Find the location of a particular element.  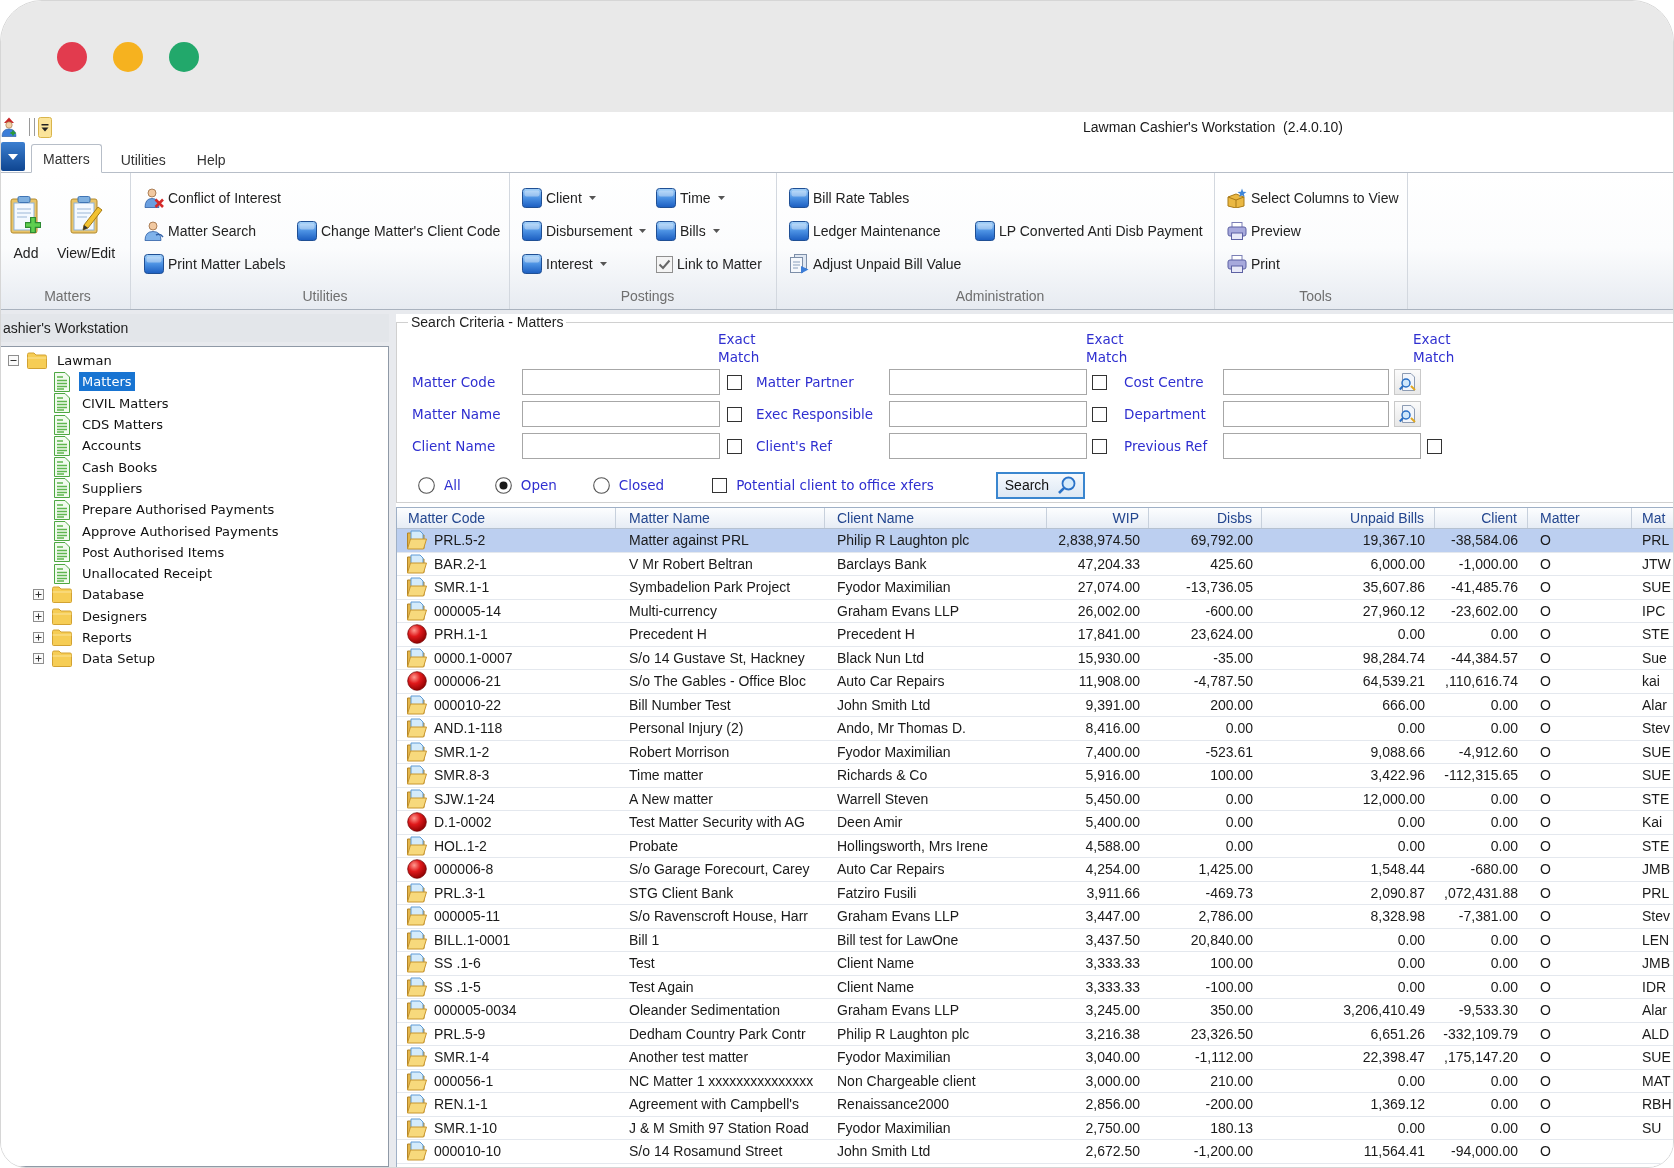

table-row: 000006-21 S/o The Gables - Office Bloc Auto Car Repairs 11,908.00 -4,787.50 64,539.21 ,110,616.74 O kai is located at coordinates (1035, 682).